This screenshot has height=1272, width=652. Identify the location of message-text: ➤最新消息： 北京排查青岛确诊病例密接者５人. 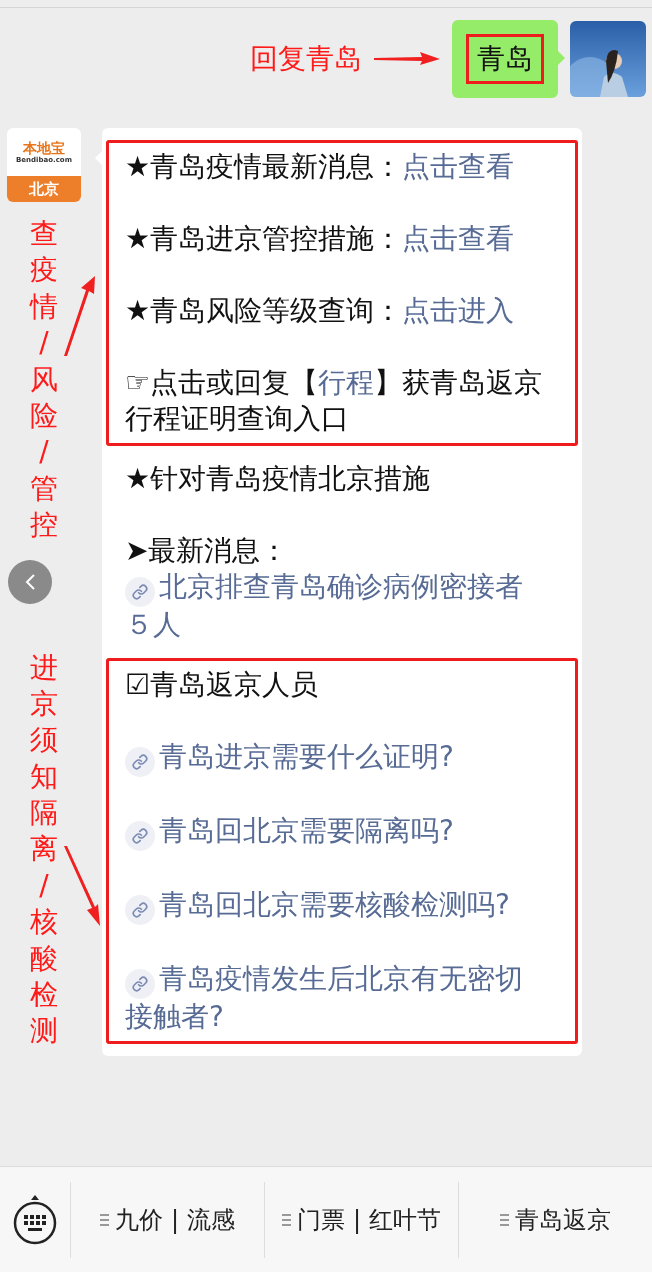
(335, 588).